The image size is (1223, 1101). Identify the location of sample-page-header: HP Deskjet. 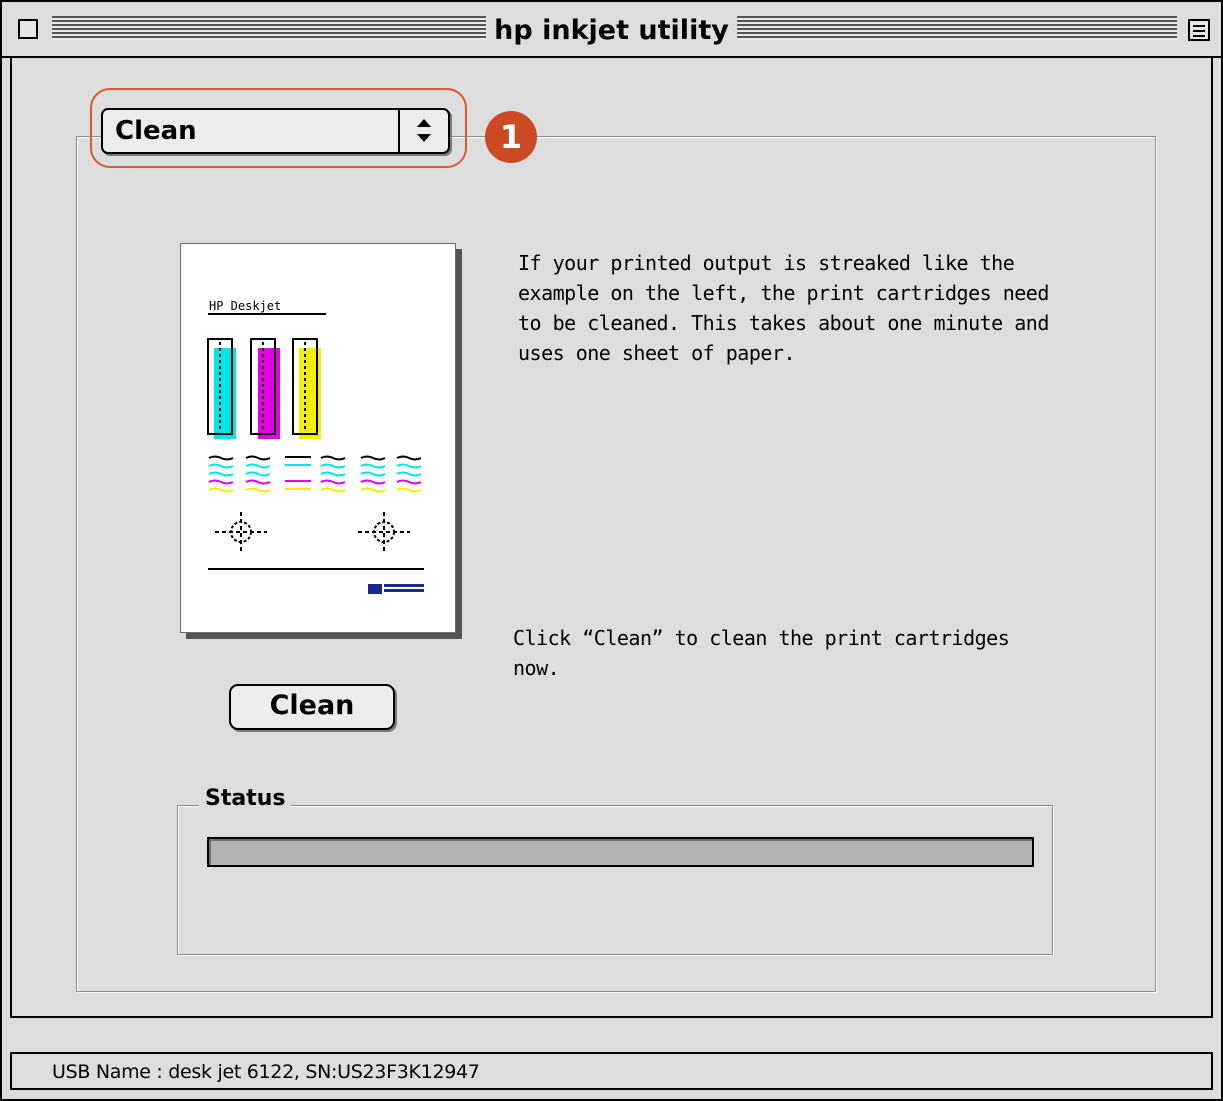
(245, 306).